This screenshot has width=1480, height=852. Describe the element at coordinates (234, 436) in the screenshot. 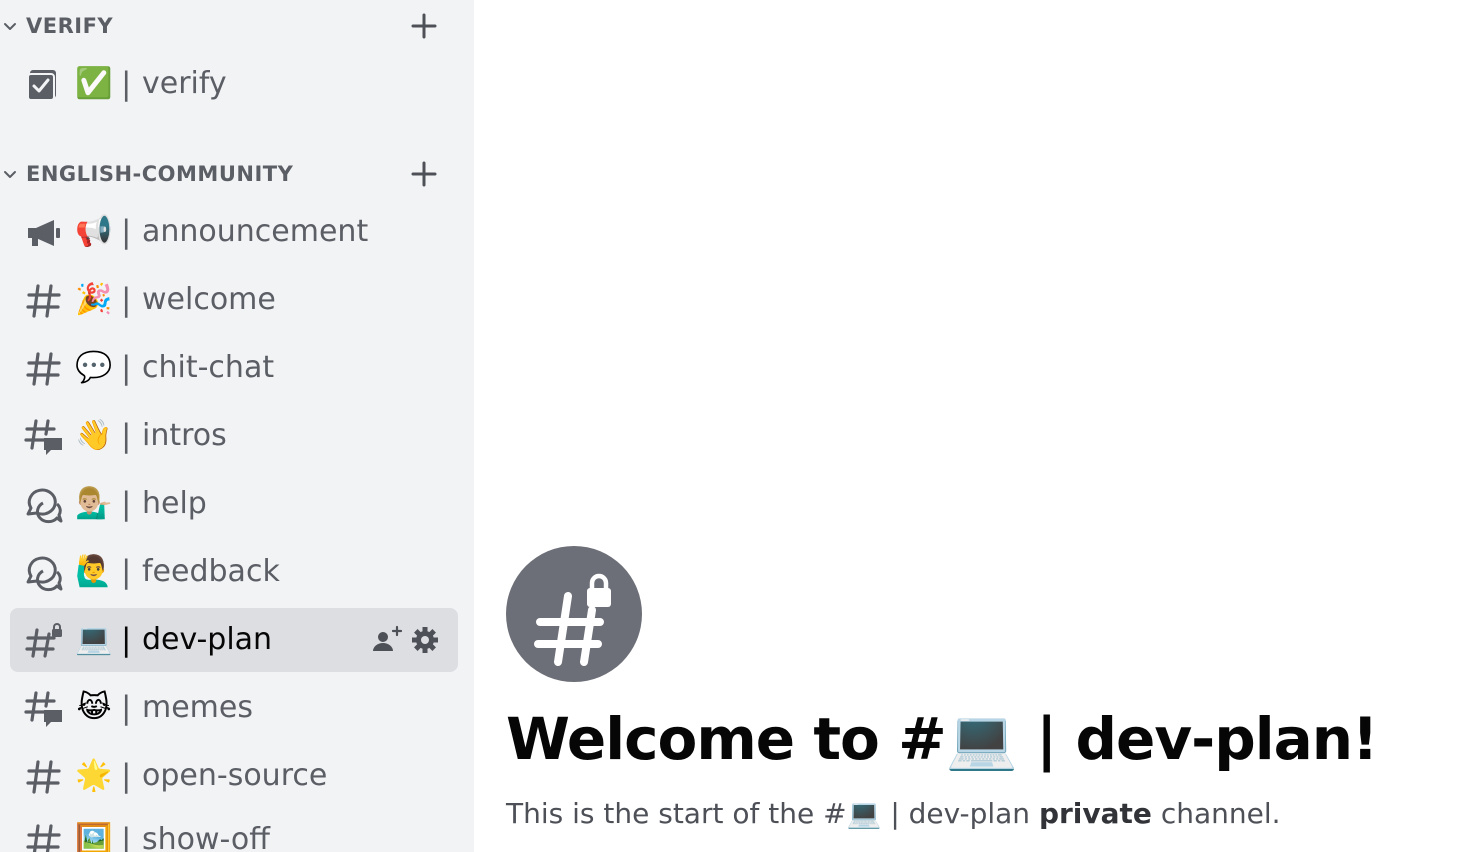

I see `channel-intros: 👋 | intros` at that location.